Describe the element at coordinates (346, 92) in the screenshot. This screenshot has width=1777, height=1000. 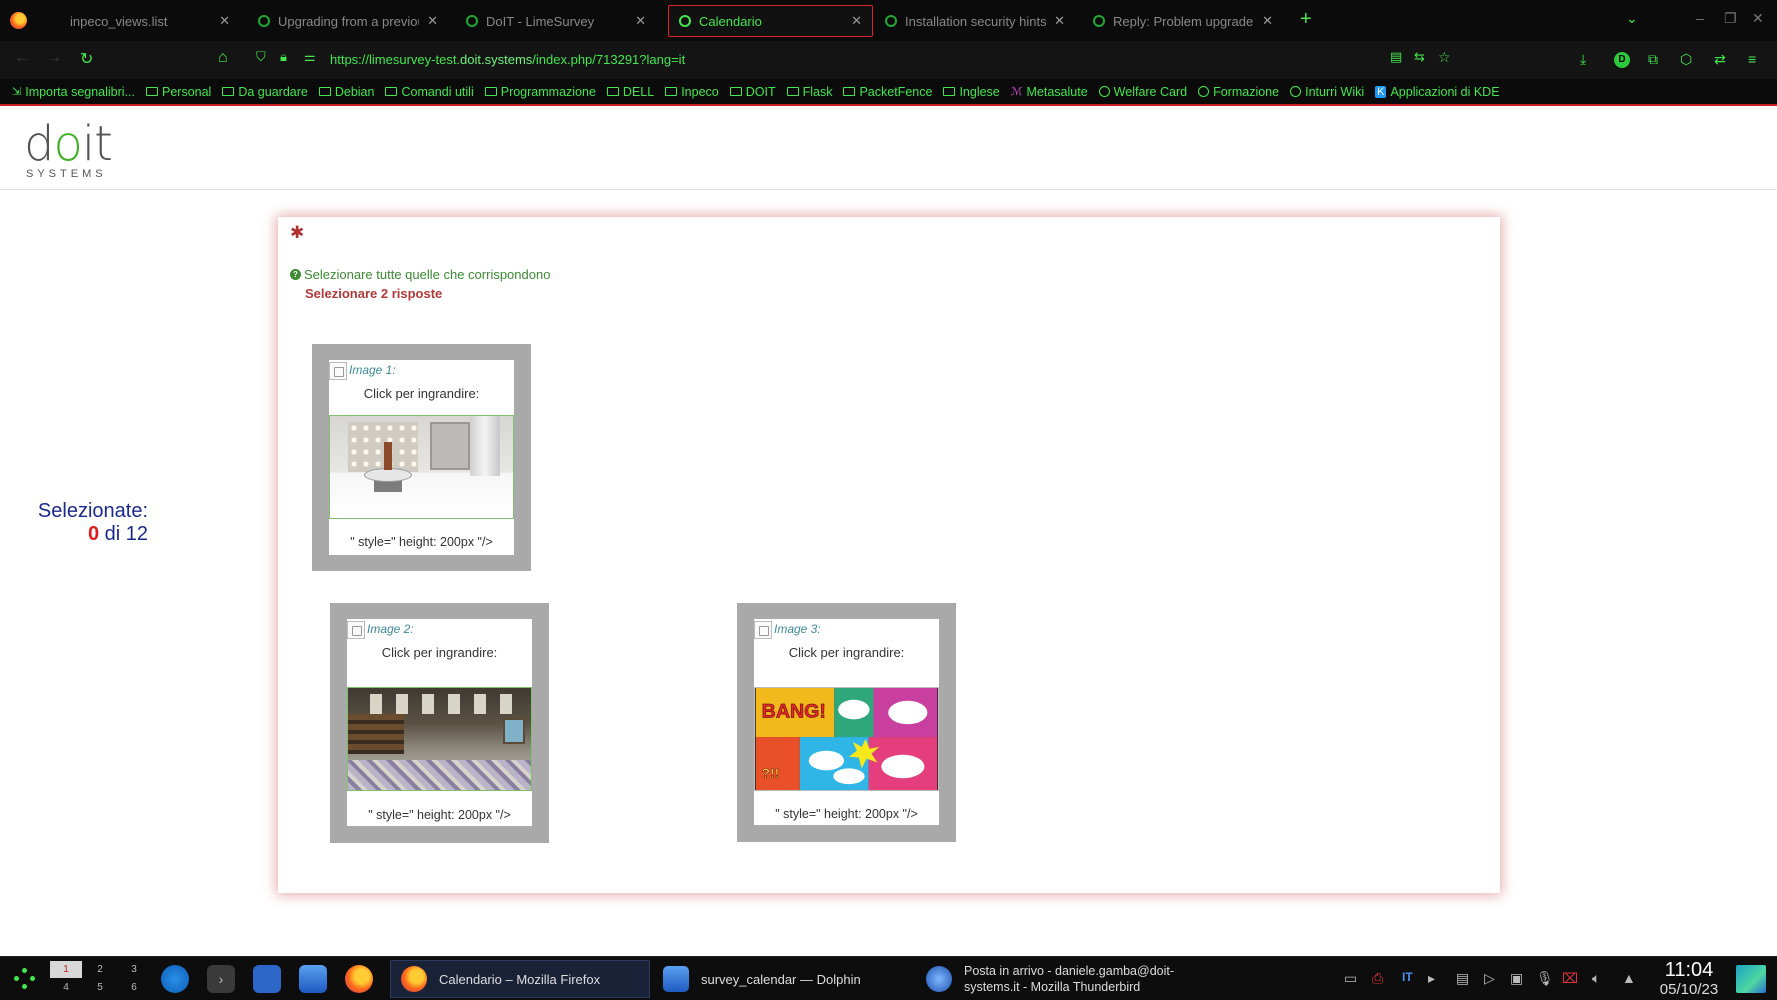
I see `bookmark-folder-debian: Debian` at that location.